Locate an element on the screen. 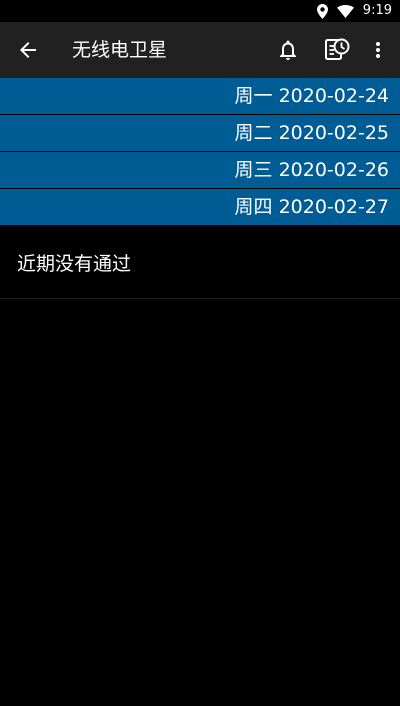 This screenshot has width=400, height=706. bell-icon is located at coordinates (288, 50).